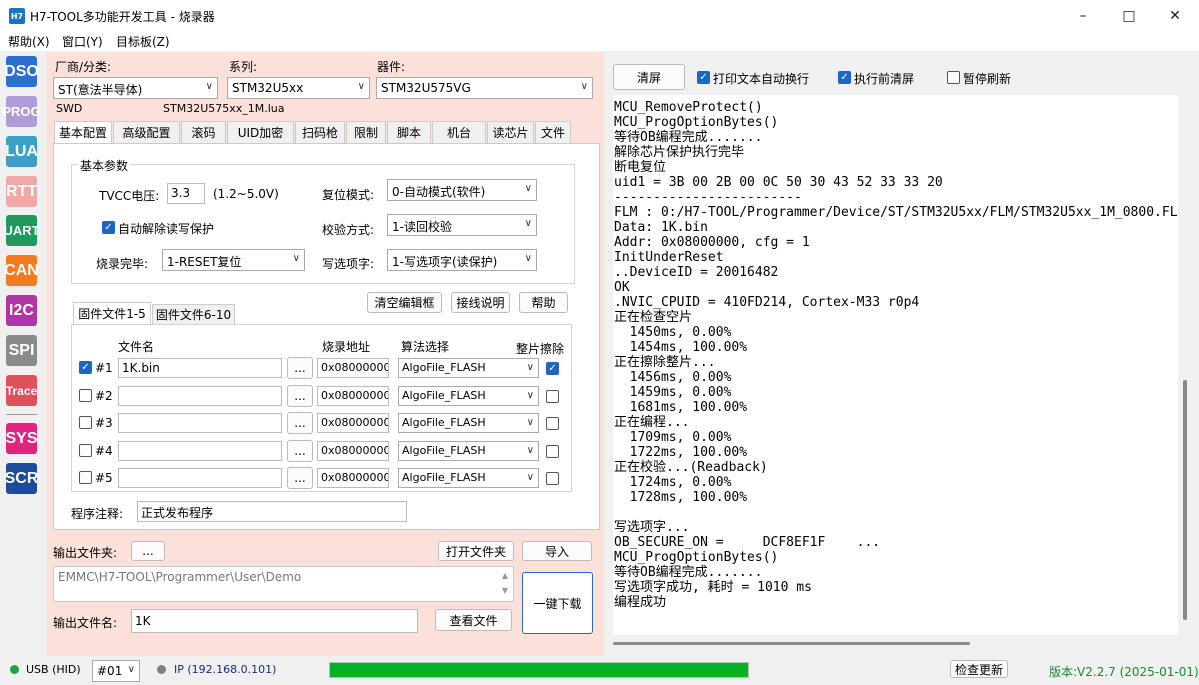 The width and height of the screenshot is (1199, 685). What do you see at coordinates (193, 314) in the screenshot?
I see `tab-firmware-6-10: 固件文件6-10` at bounding box center [193, 314].